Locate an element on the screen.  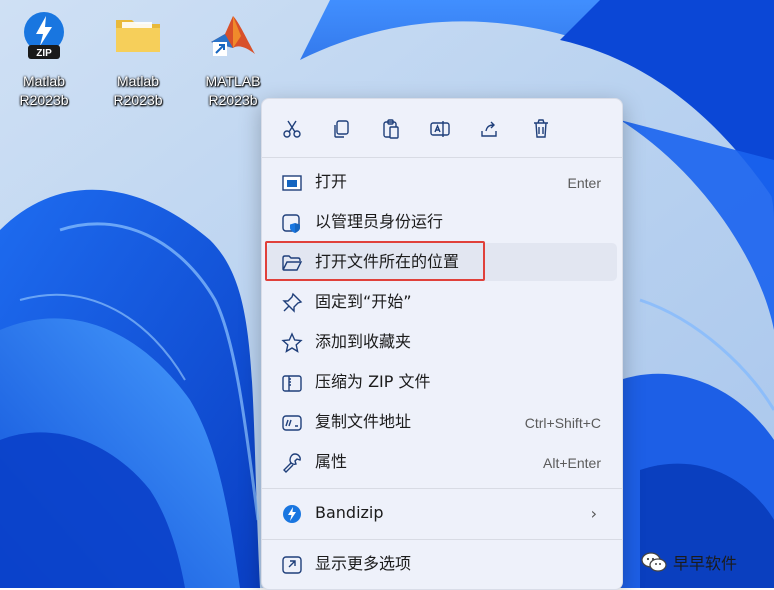
paste-icon is located at coordinates (391, 129).